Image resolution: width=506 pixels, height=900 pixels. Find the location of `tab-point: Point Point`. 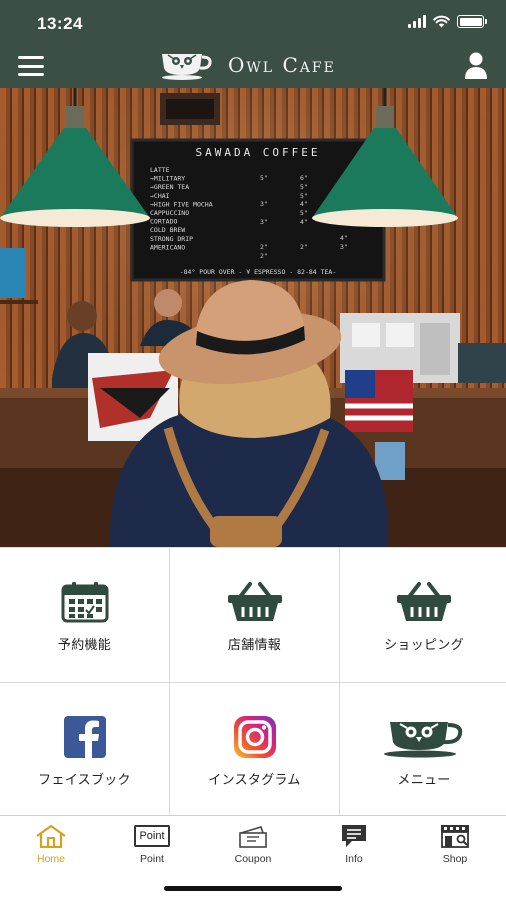

tab-point: Point Point is located at coordinates (152, 844).